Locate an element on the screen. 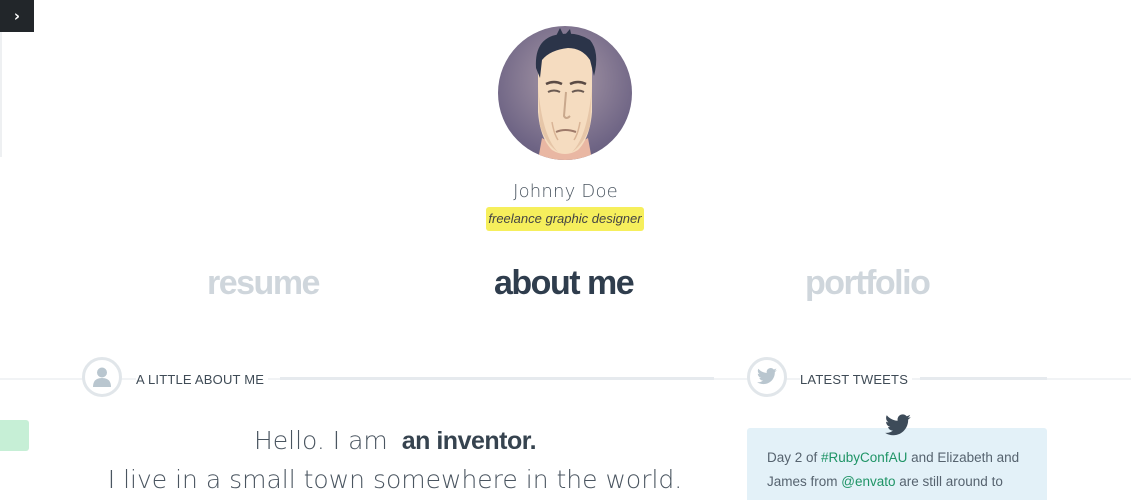  tweet-mention-link: @envato is located at coordinates (868, 481).